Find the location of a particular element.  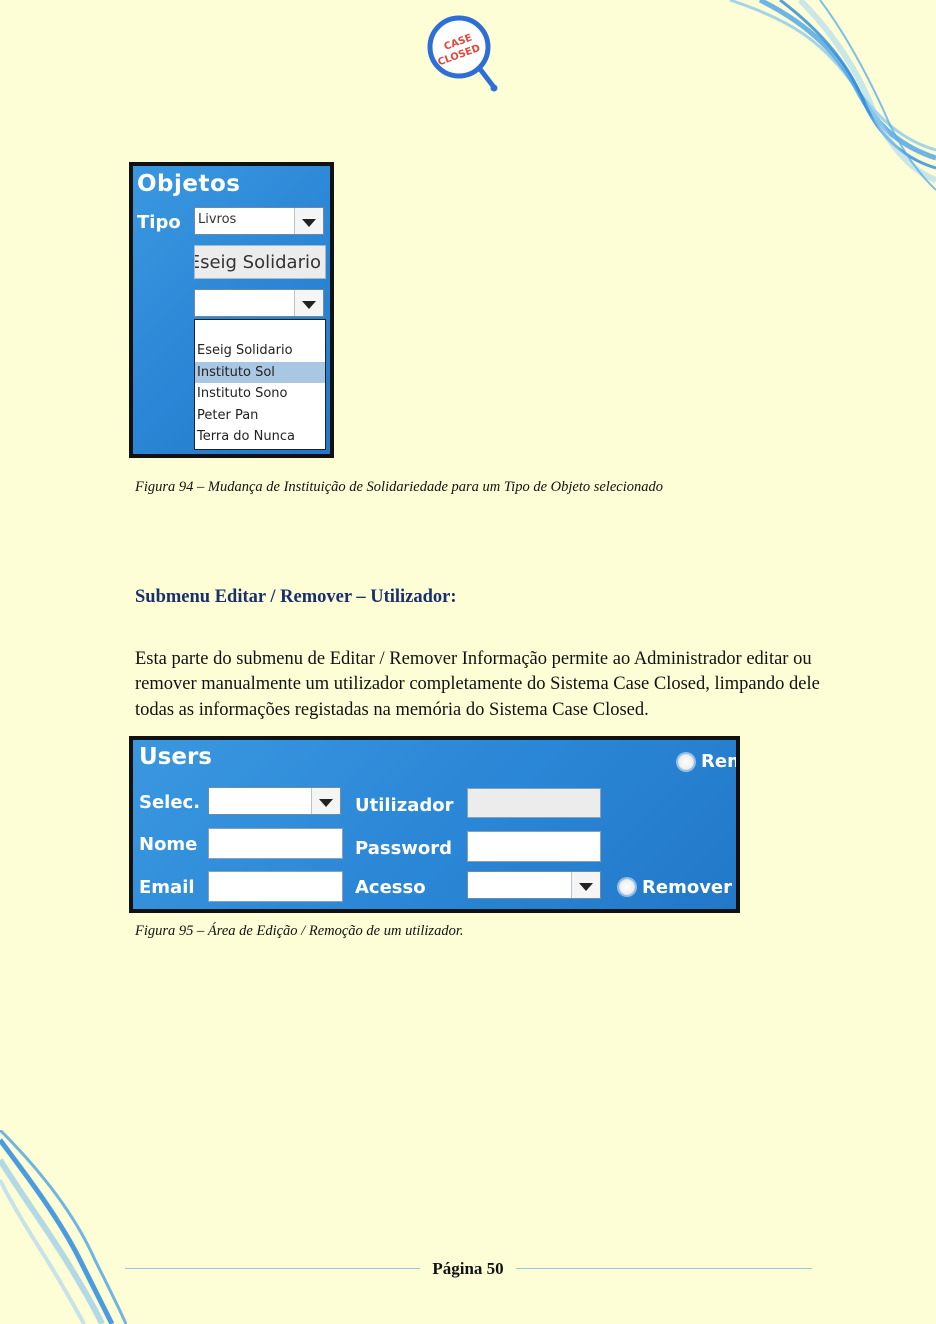

email-label: Email is located at coordinates (167, 887).